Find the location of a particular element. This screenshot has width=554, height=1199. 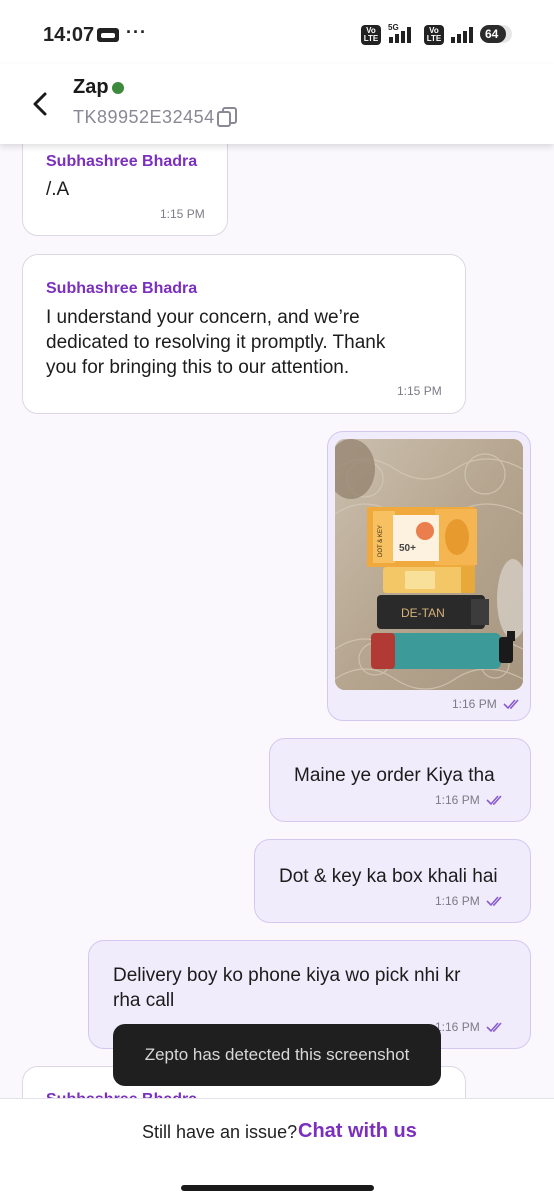

support-footer: Still have an issue? Chat with us is located at coordinates (277, 1136).